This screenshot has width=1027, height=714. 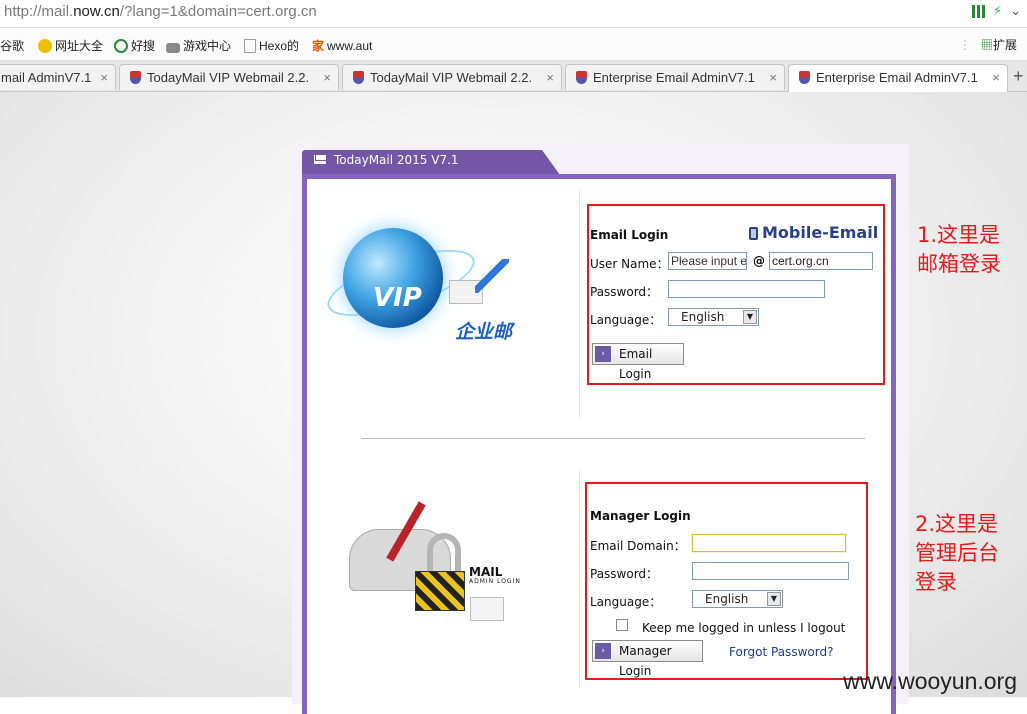 What do you see at coordinates (492, 276) in the screenshot?
I see `lightning-icon` at bounding box center [492, 276].